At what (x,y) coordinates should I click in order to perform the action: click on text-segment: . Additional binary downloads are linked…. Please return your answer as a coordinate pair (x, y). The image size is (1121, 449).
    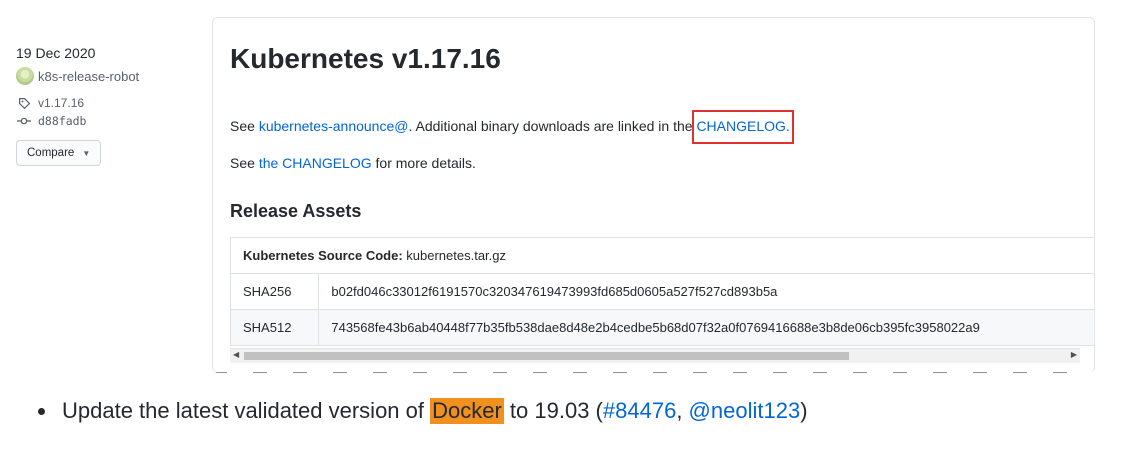
    Looking at the image, I should click on (552, 126).